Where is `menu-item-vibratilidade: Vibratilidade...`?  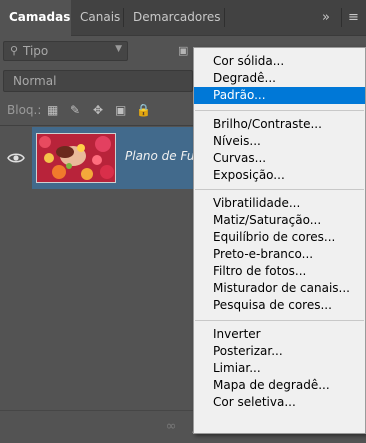 menu-item-vibratilidade: Vibratilidade... is located at coordinates (279, 203).